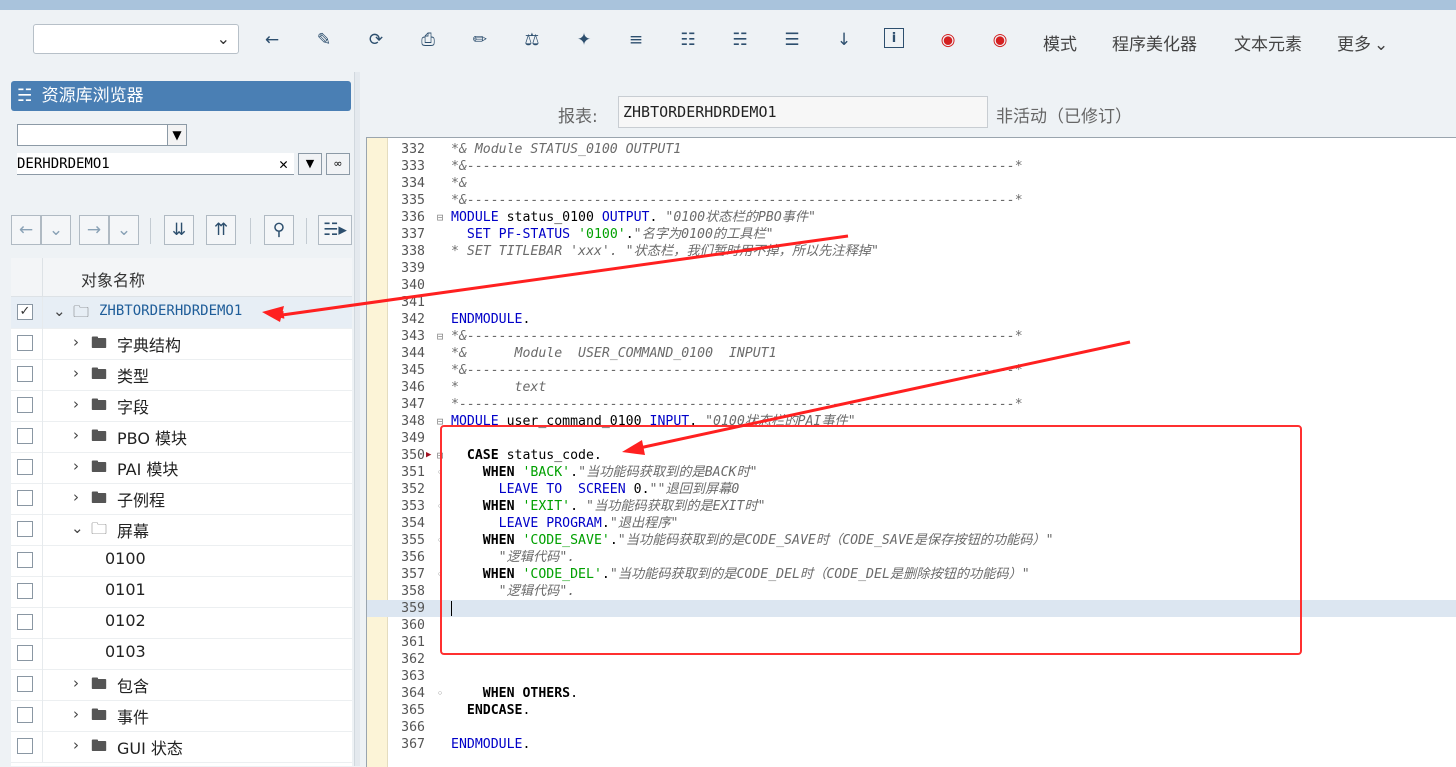 The width and height of the screenshot is (1456, 767). Describe the element at coordinates (911, 676) in the screenshot. I see `code-line: 363` at that location.